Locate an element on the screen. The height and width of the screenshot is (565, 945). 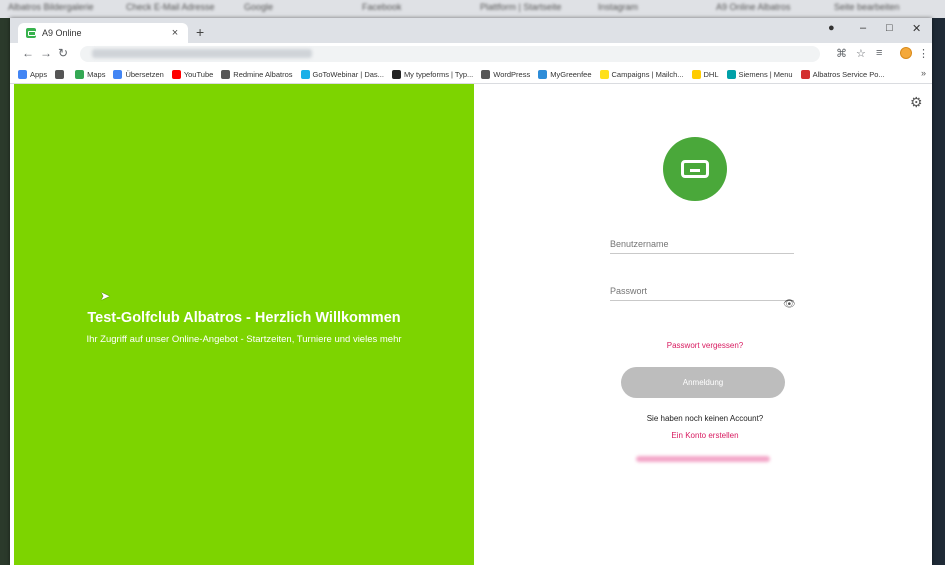
tab-bar: A9 Online × + ● – □ ✕ is located at coordinates (471, 30).